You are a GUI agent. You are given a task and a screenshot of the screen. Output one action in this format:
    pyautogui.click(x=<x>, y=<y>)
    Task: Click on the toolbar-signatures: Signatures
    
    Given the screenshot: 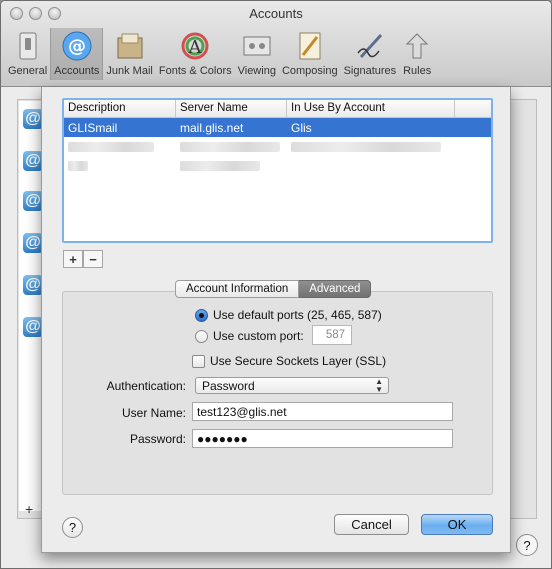 What is the action you would take?
    pyautogui.click(x=370, y=54)
    